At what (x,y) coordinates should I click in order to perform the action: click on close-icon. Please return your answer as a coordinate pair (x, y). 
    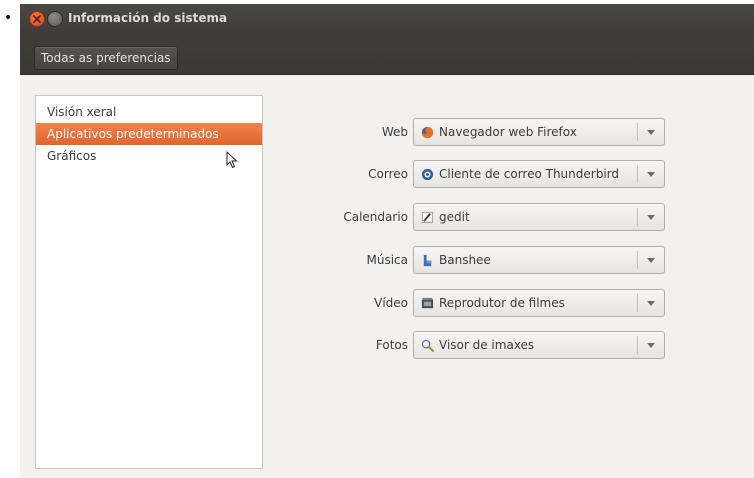
    Looking at the image, I should click on (37, 19).